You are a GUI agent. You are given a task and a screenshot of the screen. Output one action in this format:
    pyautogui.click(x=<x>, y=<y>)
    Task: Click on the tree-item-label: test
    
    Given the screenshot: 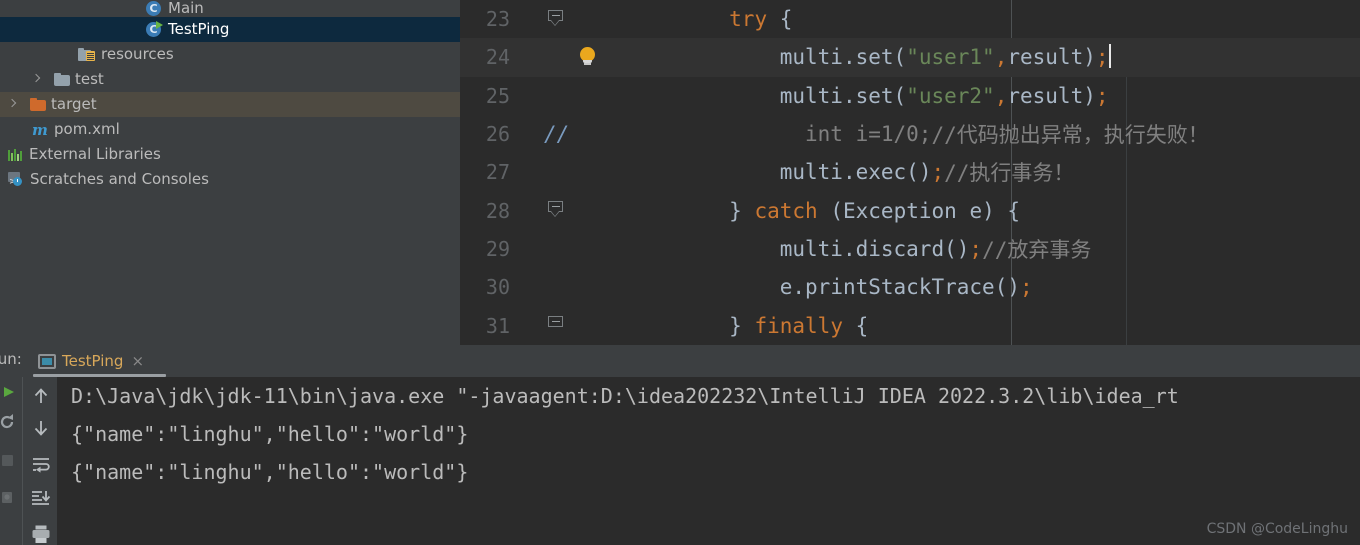 What is the action you would take?
    pyautogui.click(x=89, y=79)
    